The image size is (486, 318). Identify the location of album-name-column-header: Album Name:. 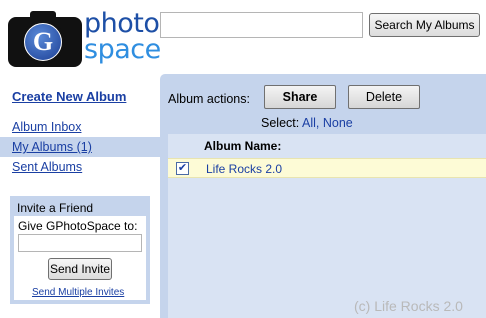
(243, 146).